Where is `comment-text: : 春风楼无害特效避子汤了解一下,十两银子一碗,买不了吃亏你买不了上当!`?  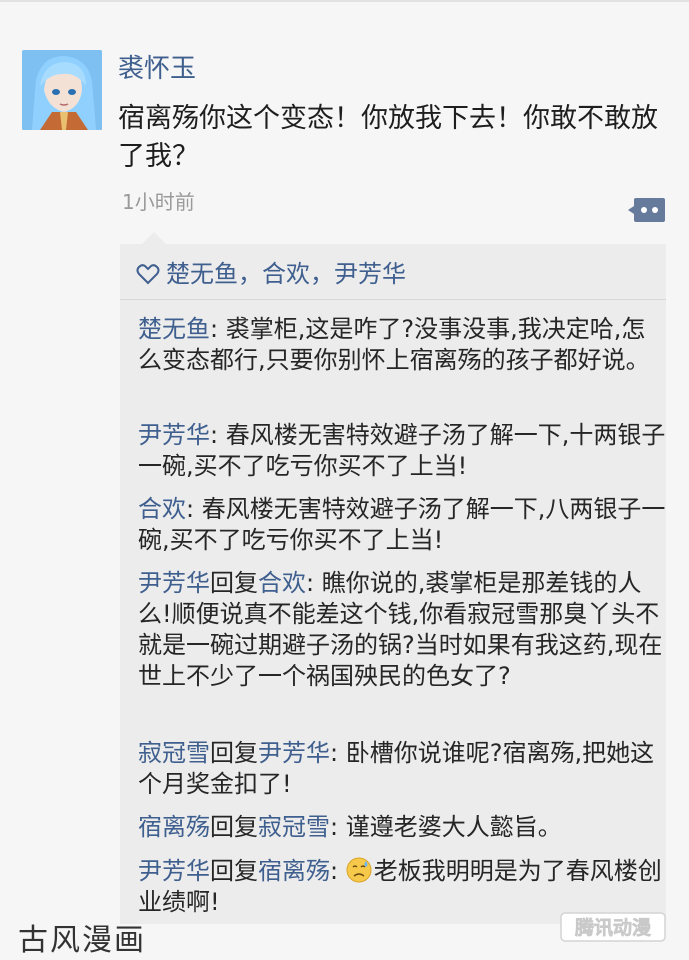
comment-text: : 春风楼无害特效避子汤了解一下,十两银子一碗,买不了吃亏你买不了上当! is located at coordinates (402, 450).